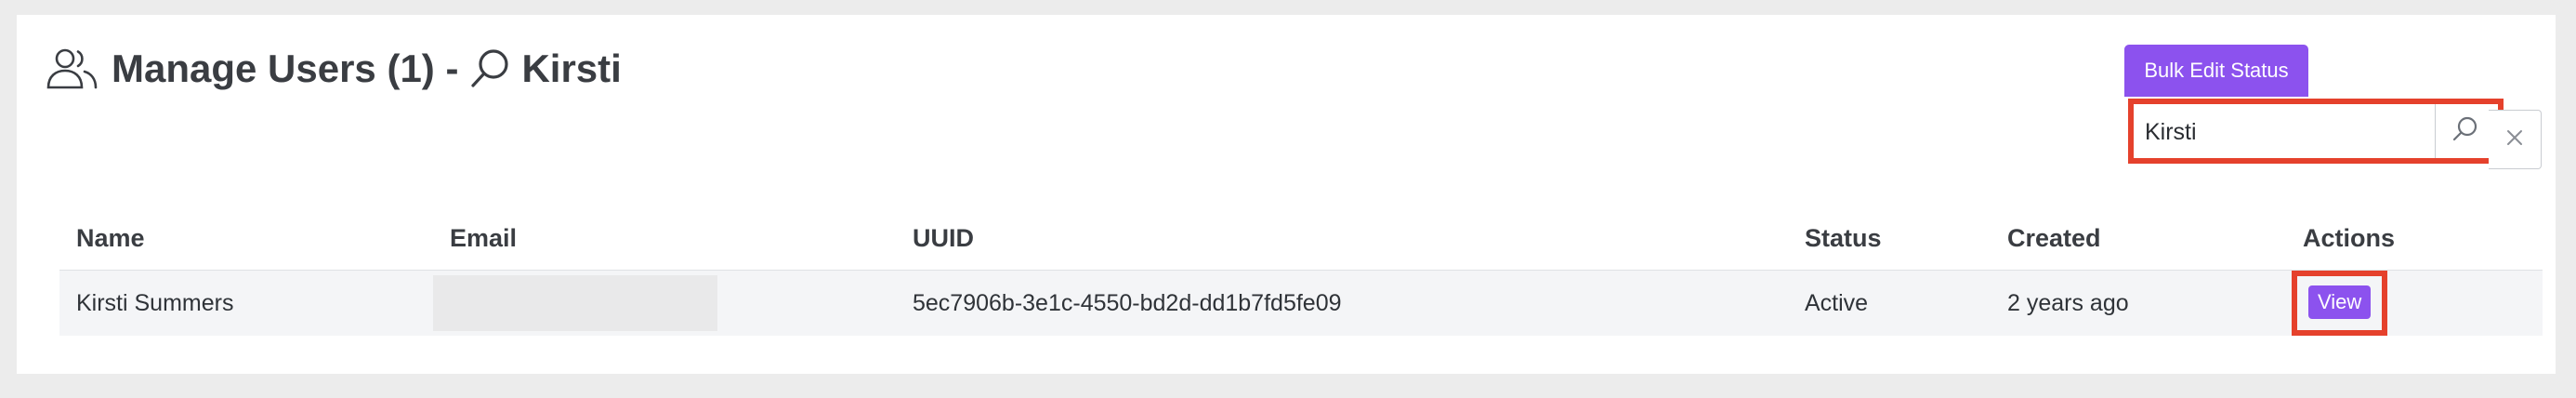  I want to click on search-input, so click(2279, 132).